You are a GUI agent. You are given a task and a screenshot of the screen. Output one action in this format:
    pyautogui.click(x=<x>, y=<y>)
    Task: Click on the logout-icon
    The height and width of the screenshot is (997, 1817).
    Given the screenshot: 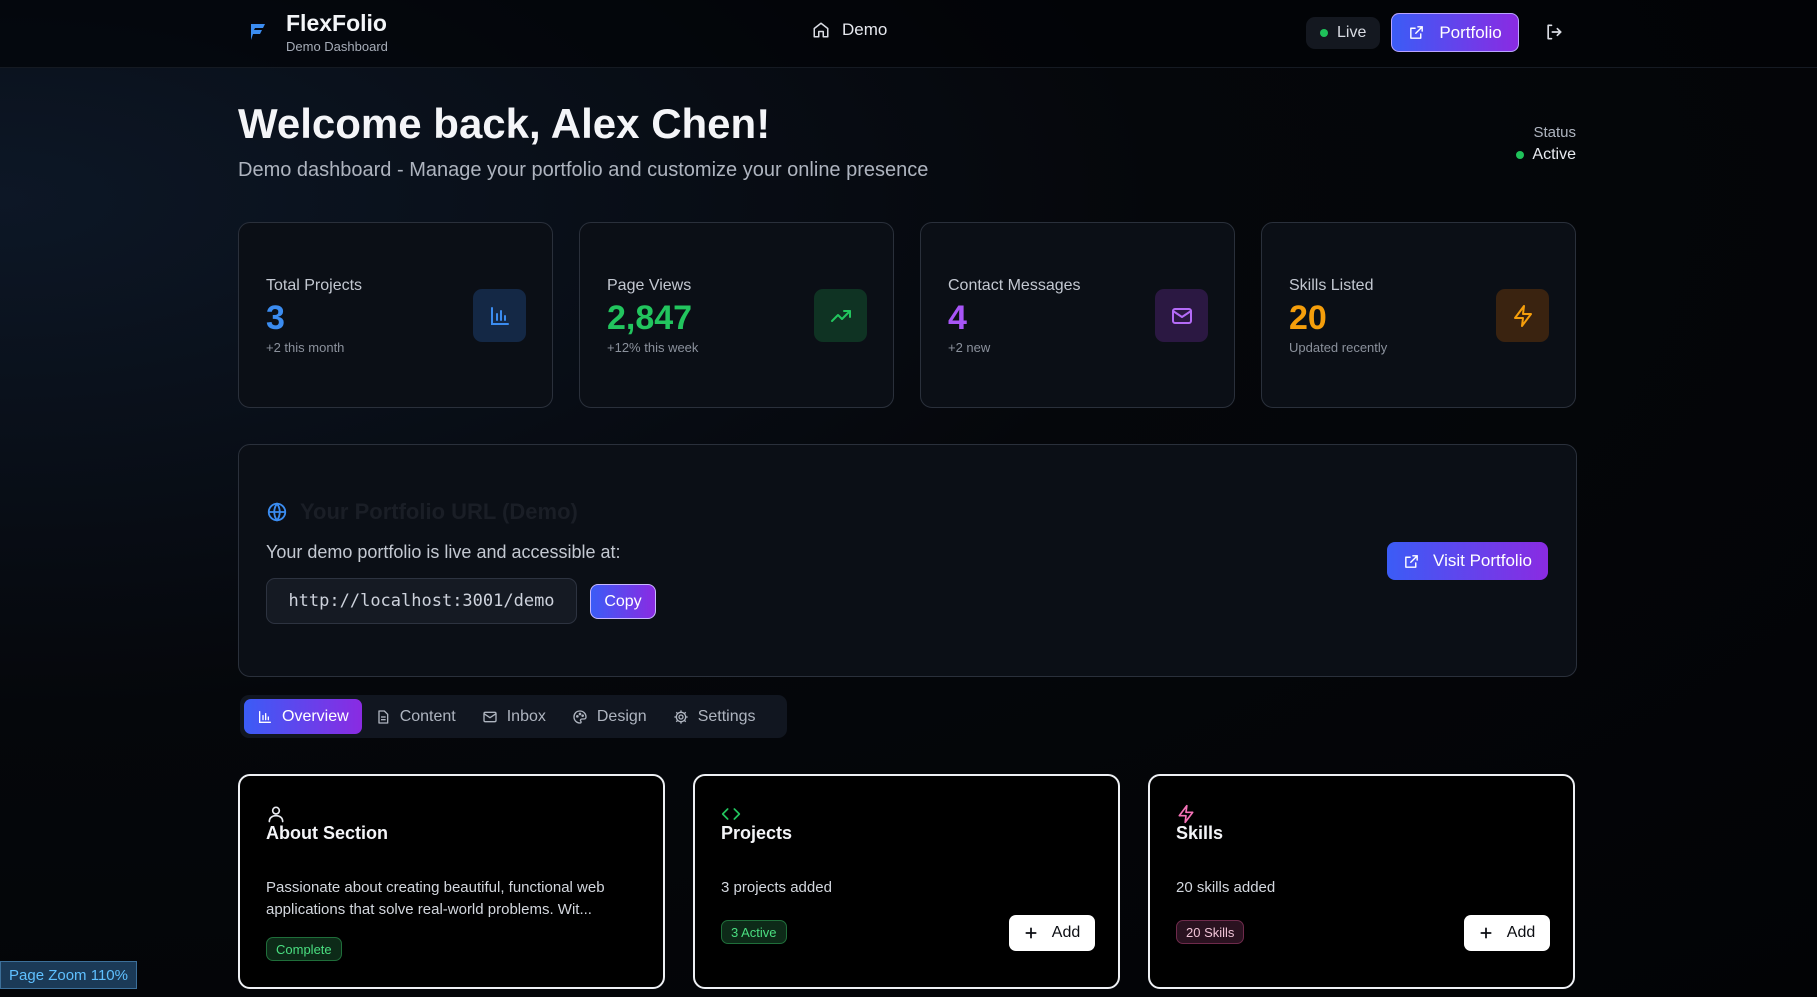 What is the action you would take?
    pyautogui.click(x=1554, y=32)
    